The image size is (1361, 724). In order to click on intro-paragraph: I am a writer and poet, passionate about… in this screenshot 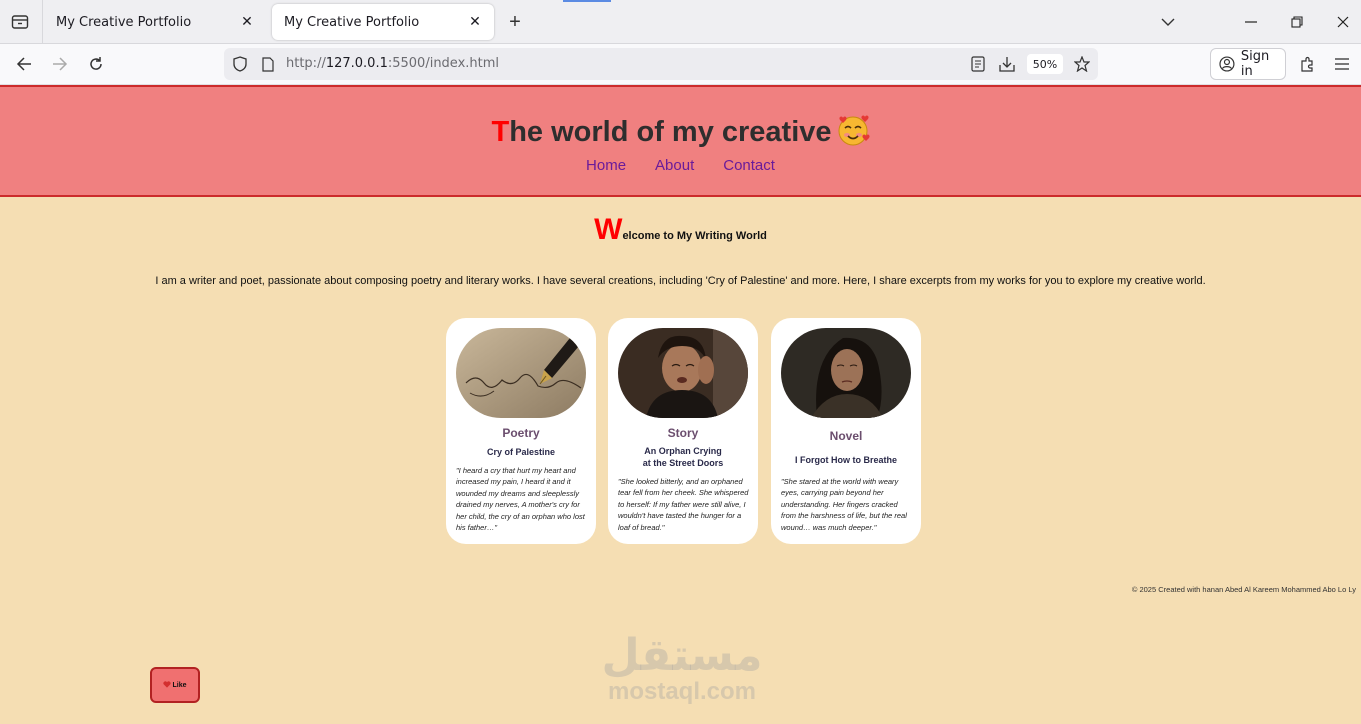, I will do `click(680, 281)`.